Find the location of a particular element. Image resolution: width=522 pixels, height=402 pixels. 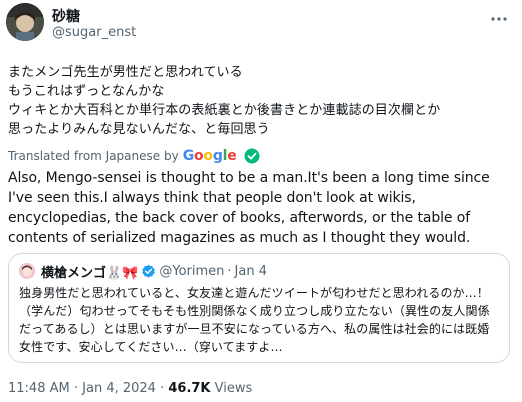

quoted-tweet-header: 横槍メンゴ🐰🎀 @Yorimen · Jan 4 is located at coordinates (154, 271).